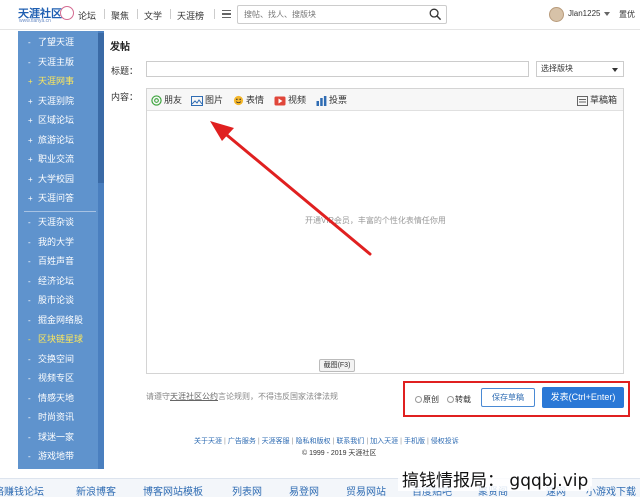  What do you see at coordinates (58, 457) in the screenshot?
I see `sidebar-item: - 游戏地带` at bounding box center [58, 457].